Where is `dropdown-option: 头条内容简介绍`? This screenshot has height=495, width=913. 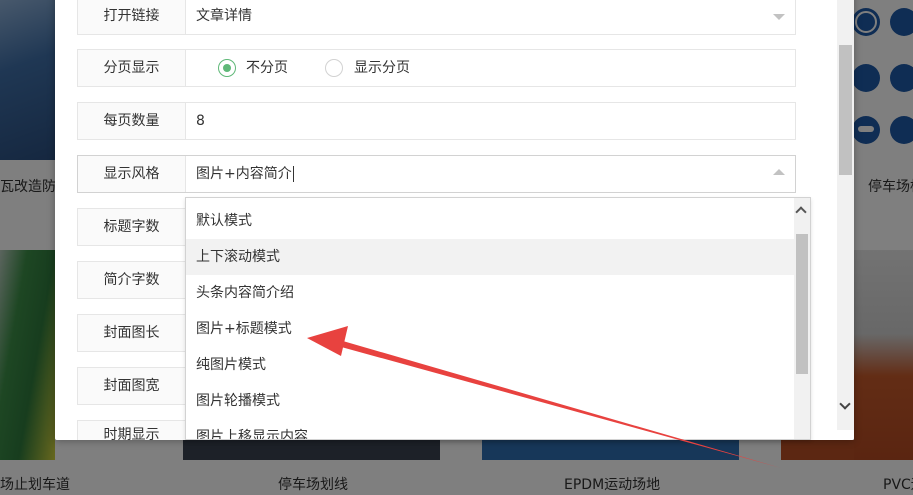
dropdown-option: 头条内容简介绍 is located at coordinates (491, 293).